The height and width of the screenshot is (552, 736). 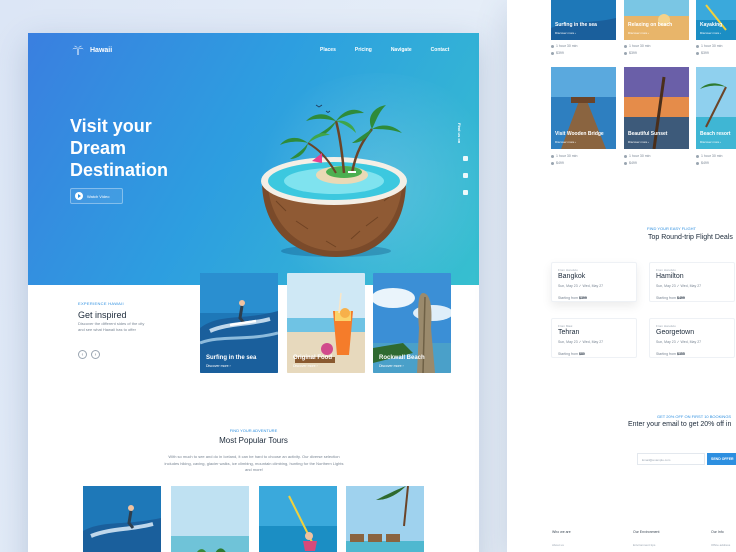 I want to click on find-us-label: Find us on, so click(x=459, y=133).